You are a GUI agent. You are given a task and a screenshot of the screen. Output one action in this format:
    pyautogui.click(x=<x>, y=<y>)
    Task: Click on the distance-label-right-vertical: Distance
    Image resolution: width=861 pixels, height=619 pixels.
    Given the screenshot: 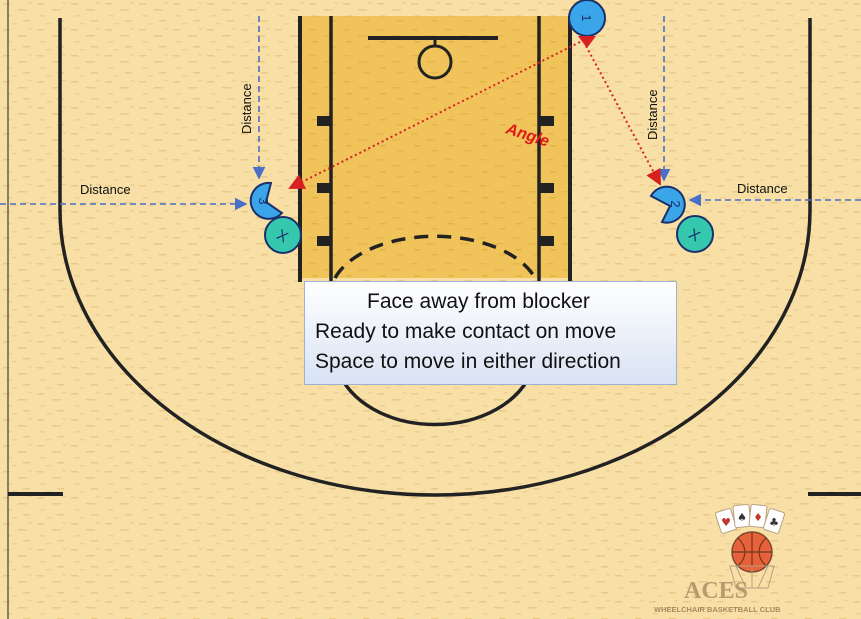 What is the action you would take?
    pyautogui.click(x=652, y=114)
    